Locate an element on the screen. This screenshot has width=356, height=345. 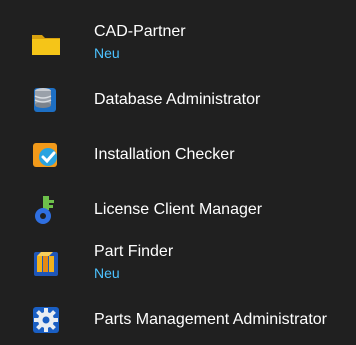
part-finder-icon is located at coordinates (46, 264).